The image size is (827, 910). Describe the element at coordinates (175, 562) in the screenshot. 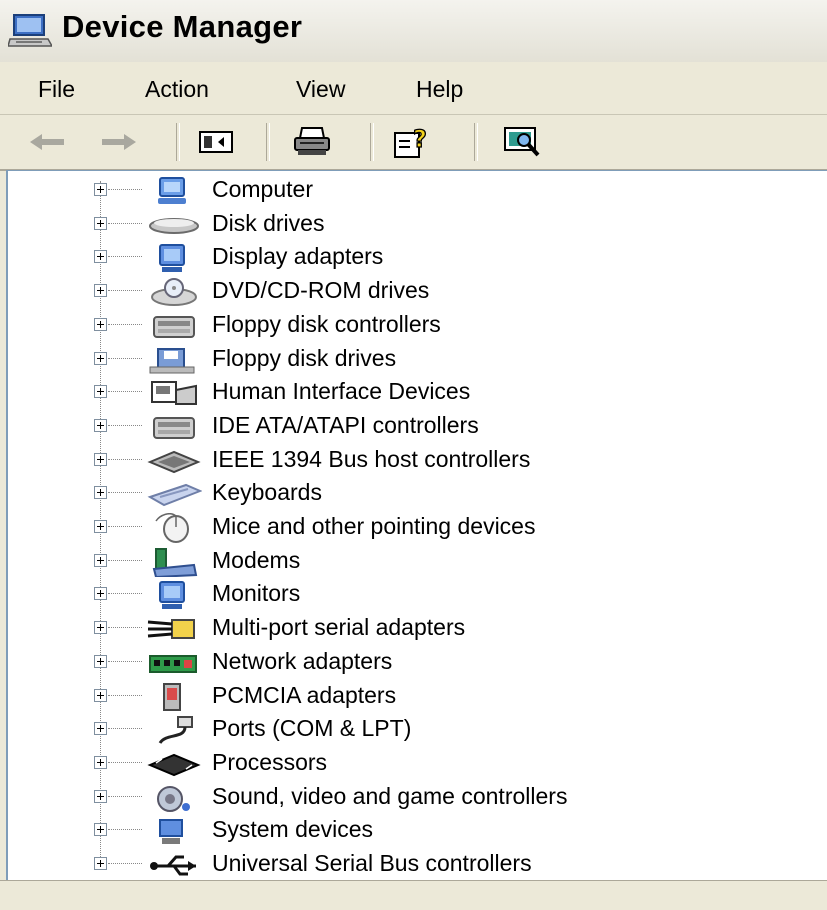

I see `modem-icon` at that location.